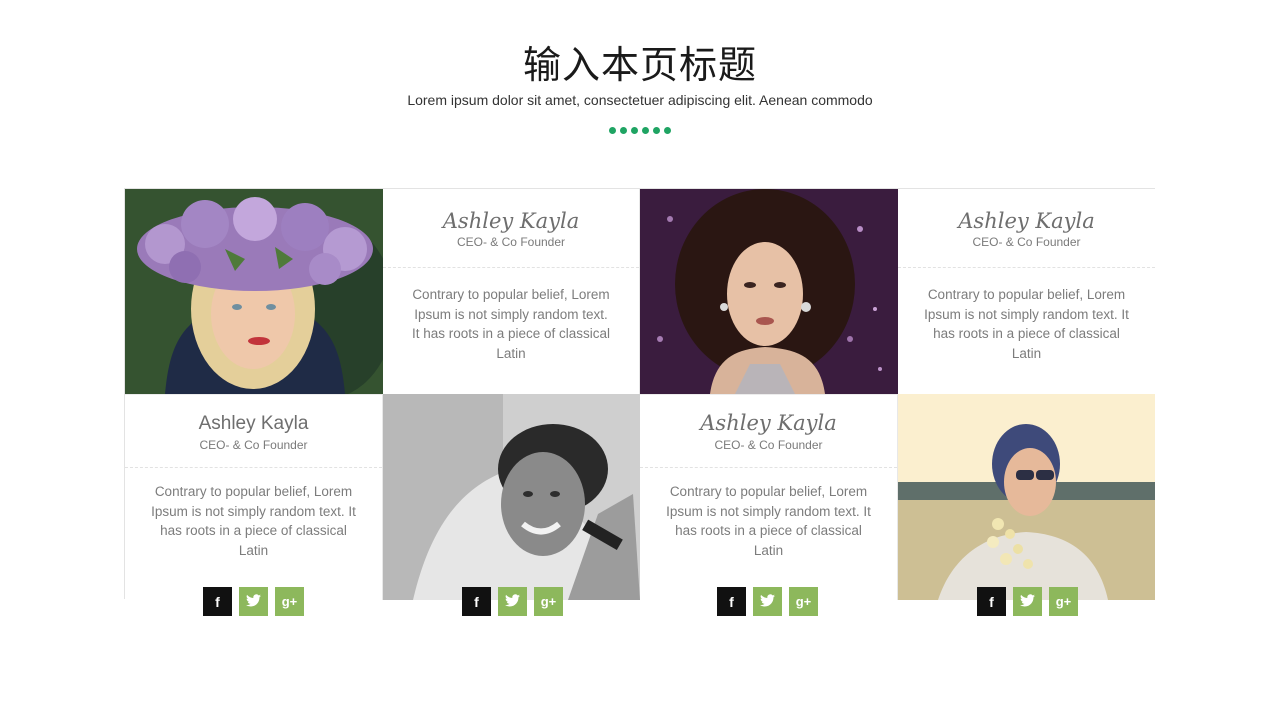 The width and height of the screenshot is (1280, 720). I want to click on woman-sunglasses-field-photo, so click(1026, 497).